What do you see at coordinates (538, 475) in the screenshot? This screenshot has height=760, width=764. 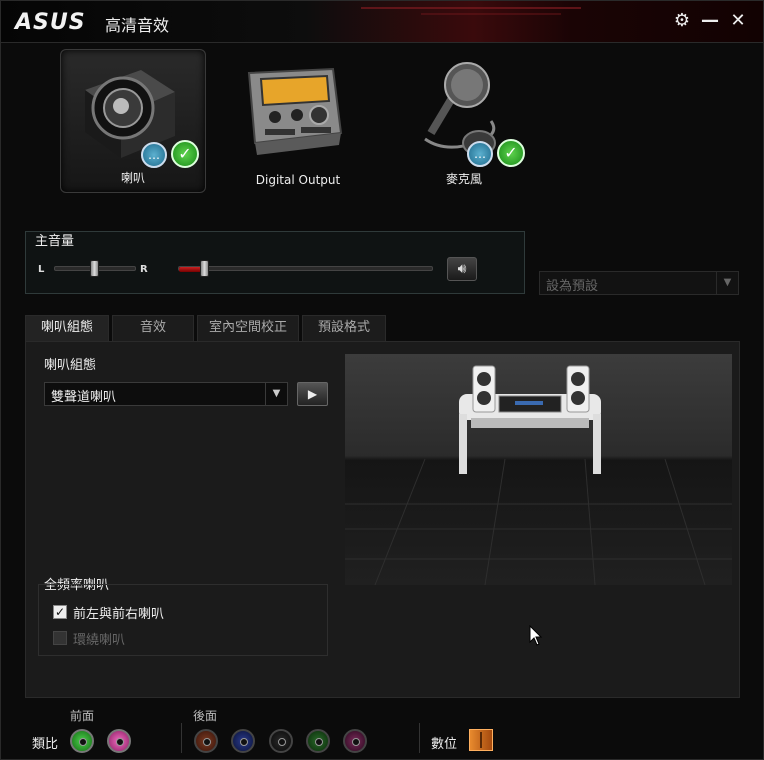 I see `speaker-scene-illustration` at bounding box center [538, 475].